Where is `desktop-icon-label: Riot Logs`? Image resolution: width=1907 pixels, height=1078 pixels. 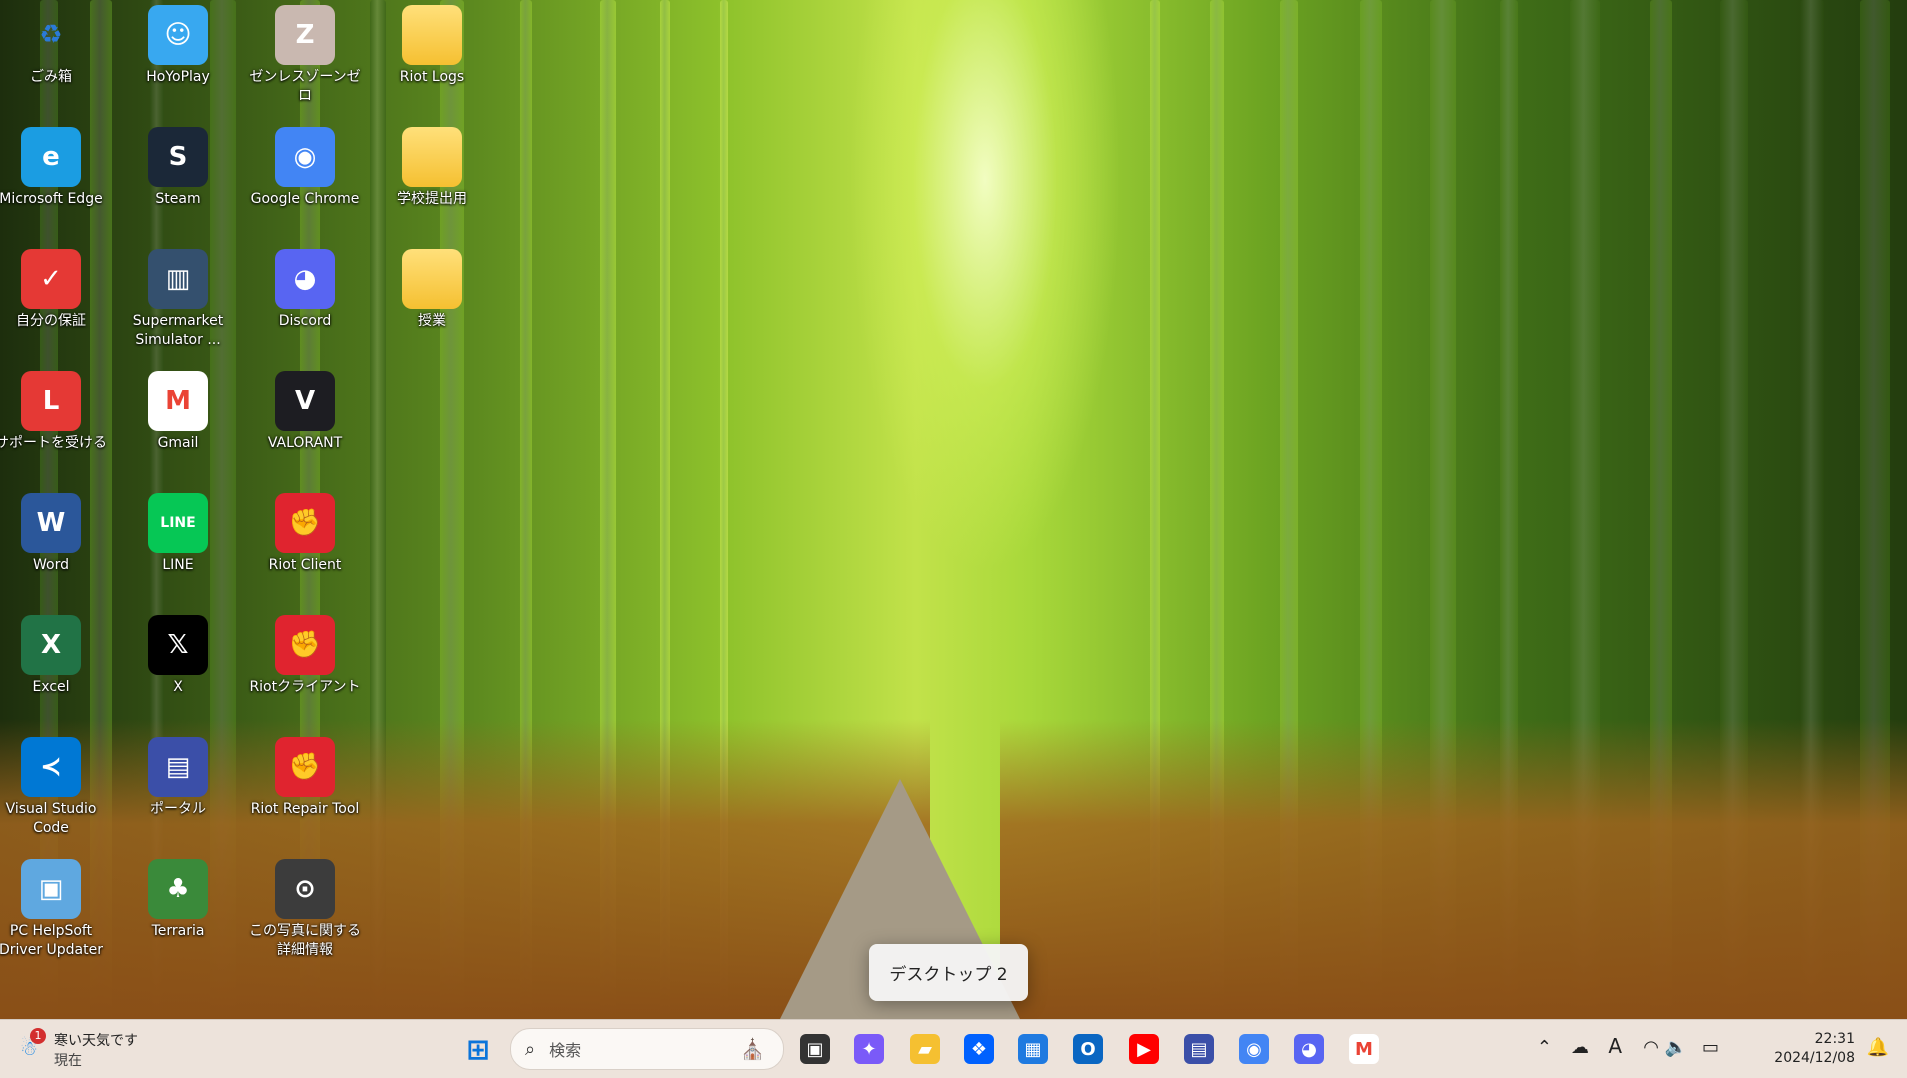 desktop-icon-label: Riot Logs is located at coordinates (432, 77).